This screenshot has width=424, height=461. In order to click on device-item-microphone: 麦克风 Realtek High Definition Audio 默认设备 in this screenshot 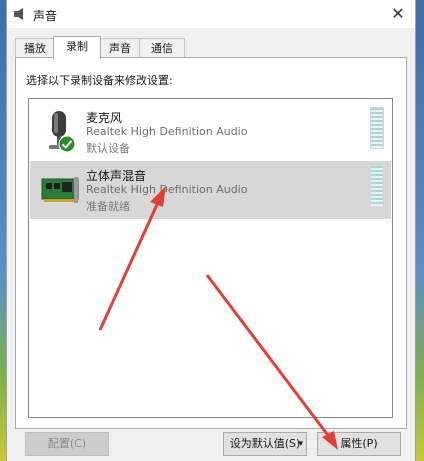, I will do `click(210, 132)`.